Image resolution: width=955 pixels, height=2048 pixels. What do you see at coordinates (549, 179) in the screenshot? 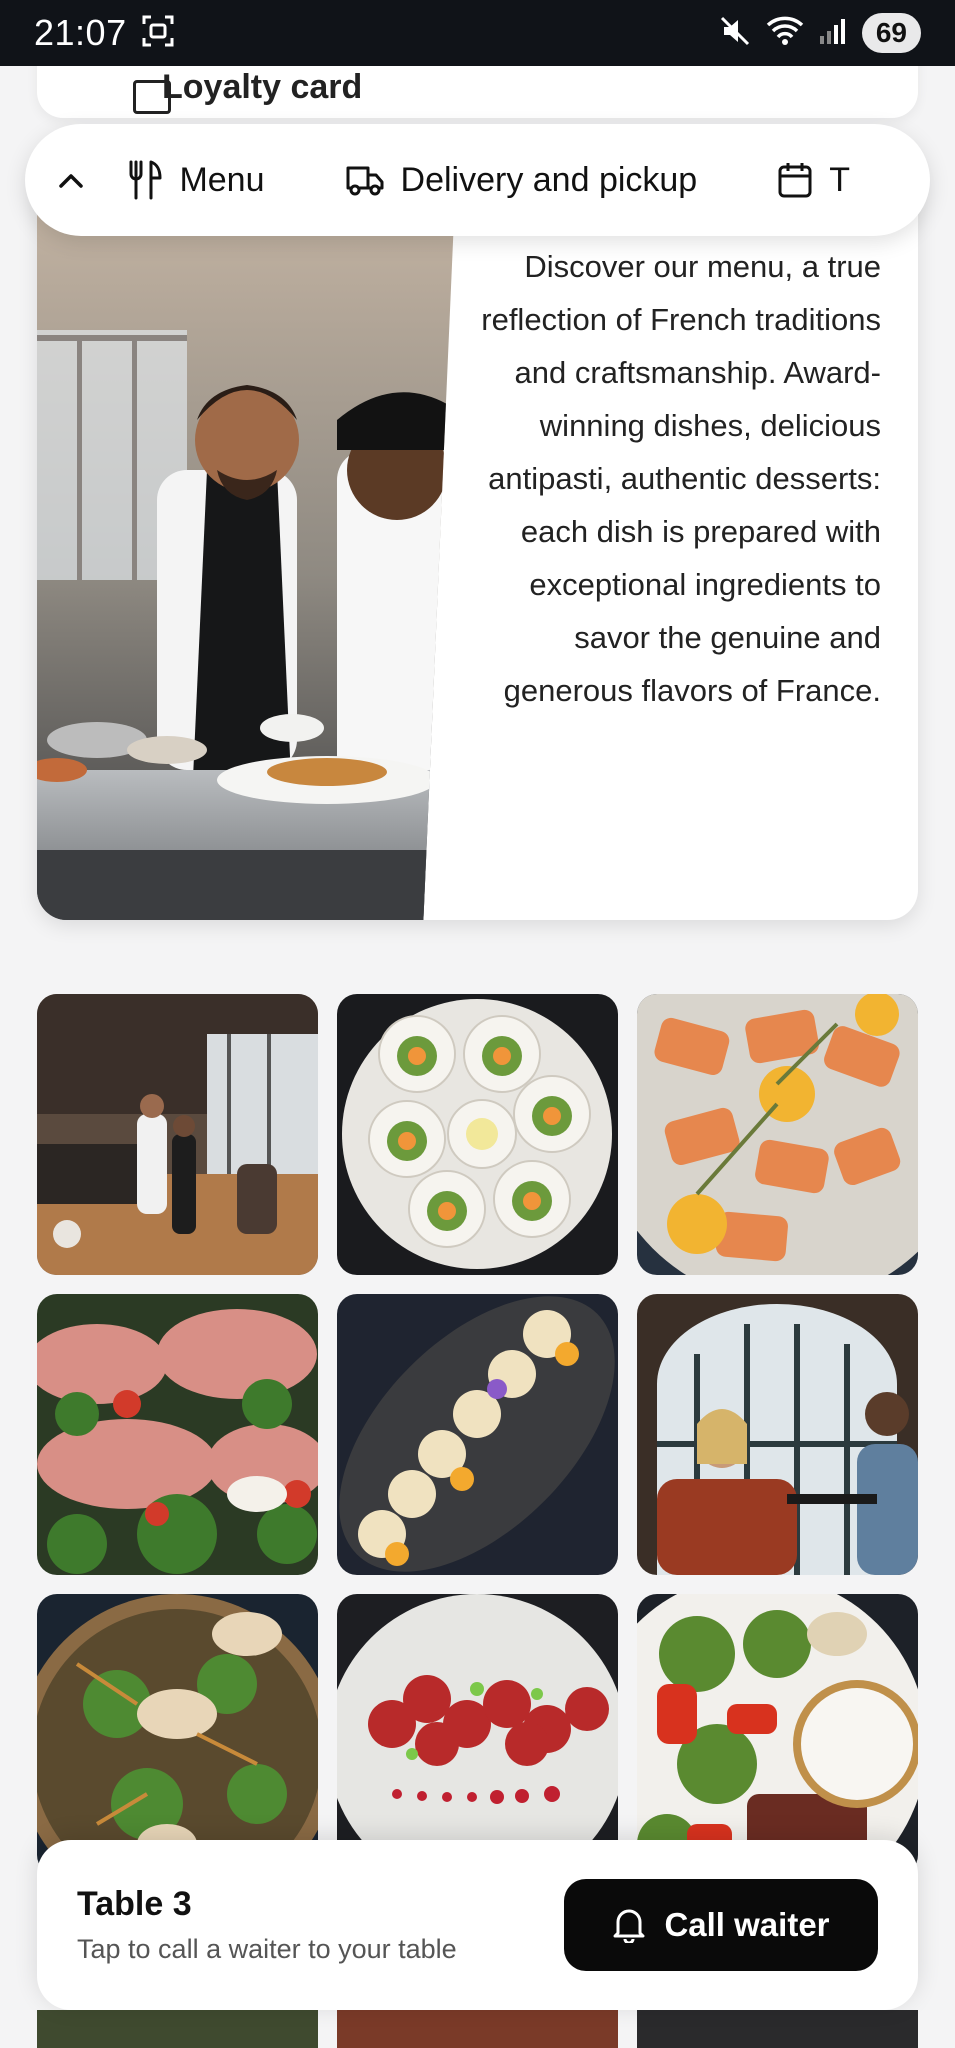
I see `nav-item-label: Delivery and pickup` at bounding box center [549, 179].